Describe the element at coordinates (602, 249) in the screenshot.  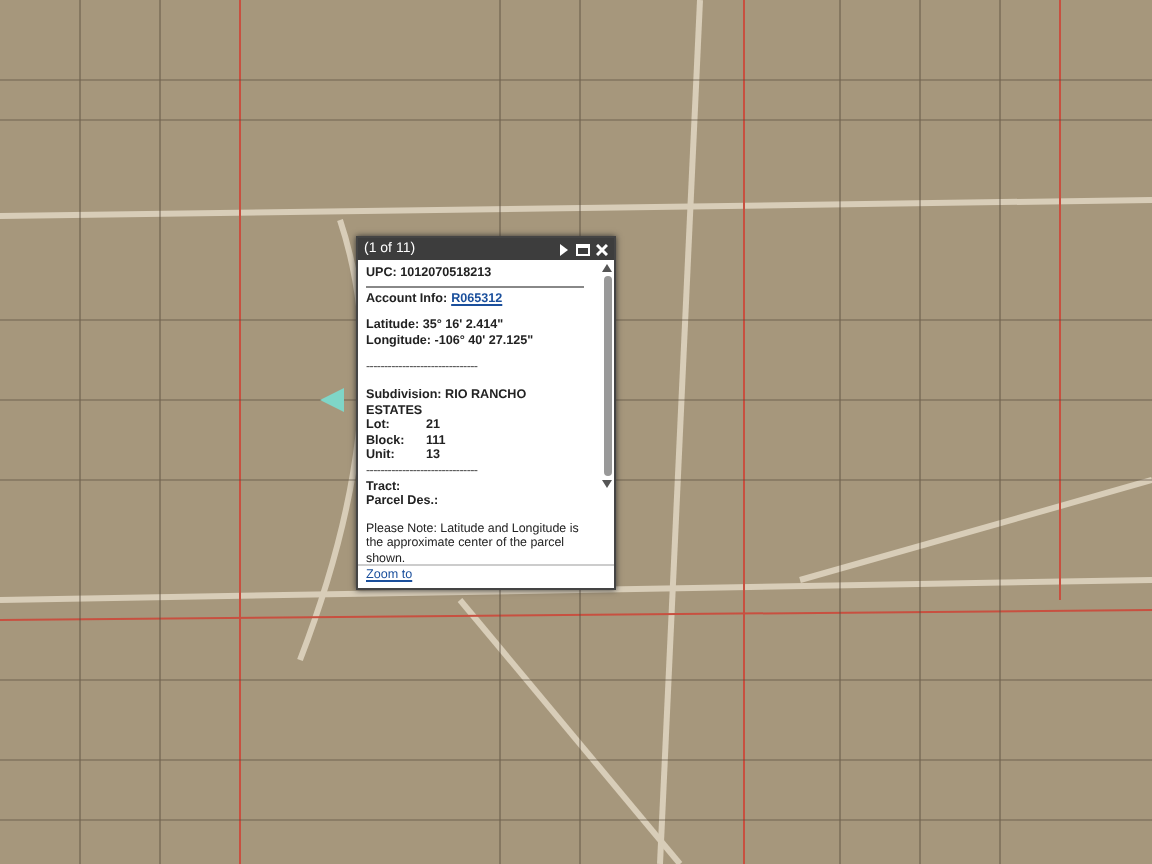
I see `close-icon` at that location.